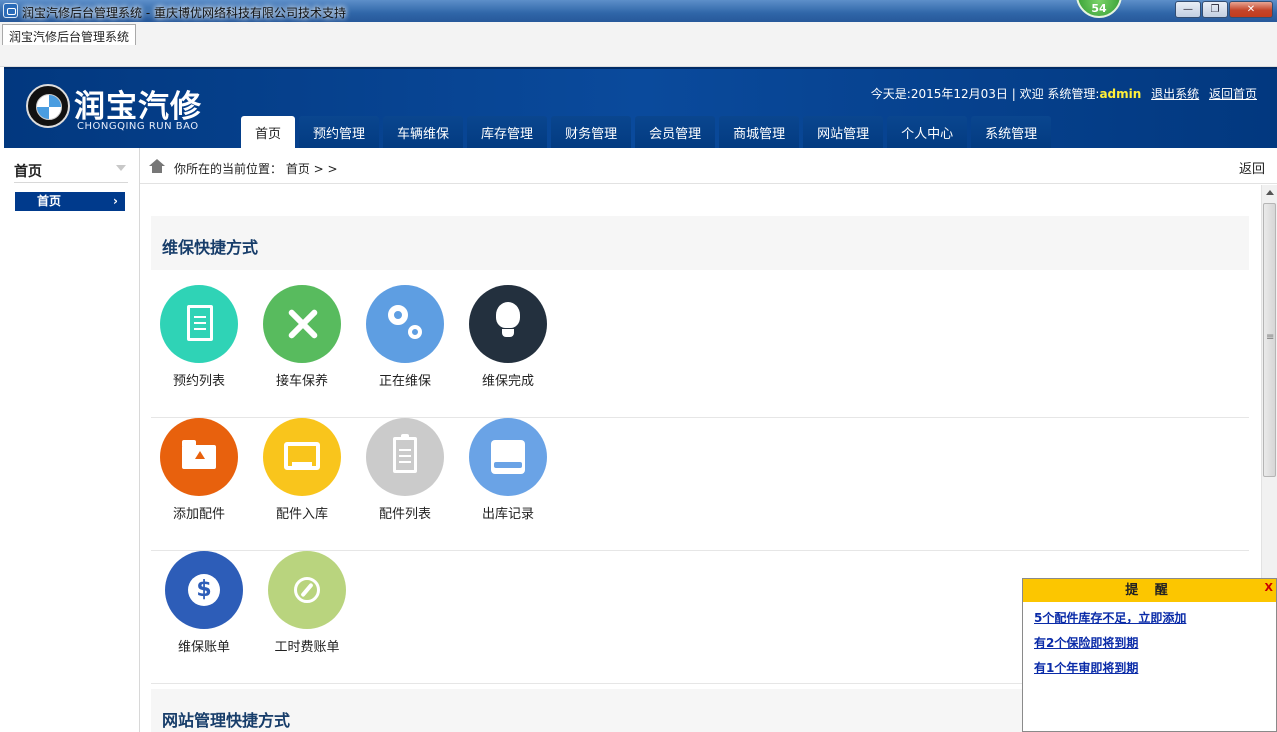  I want to click on breadcrumb-text: 你所在的当前位置： 首页 > >, so click(256, 169).